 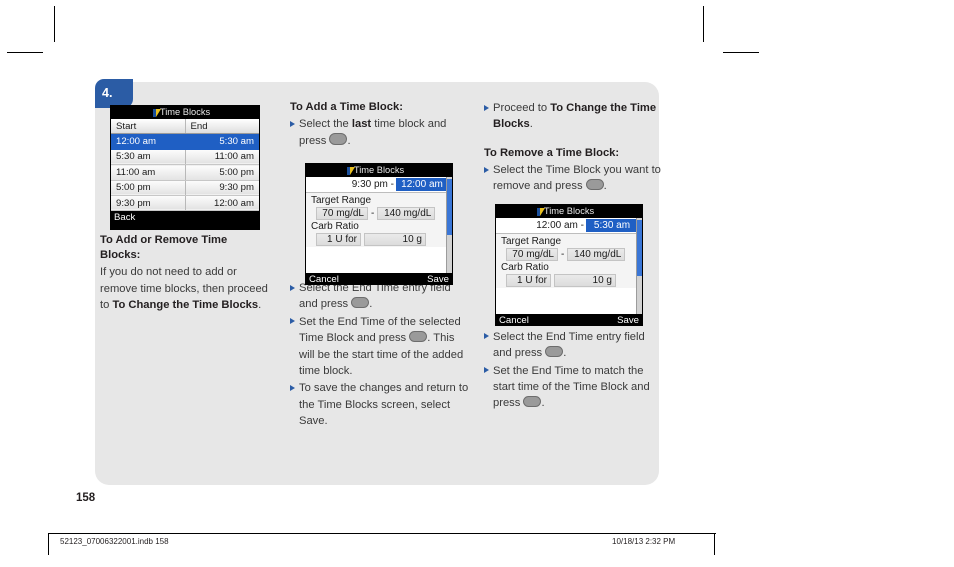 I want to click on screen2-target-low-field: 70 mg/dL, so click(x=342, y=213).